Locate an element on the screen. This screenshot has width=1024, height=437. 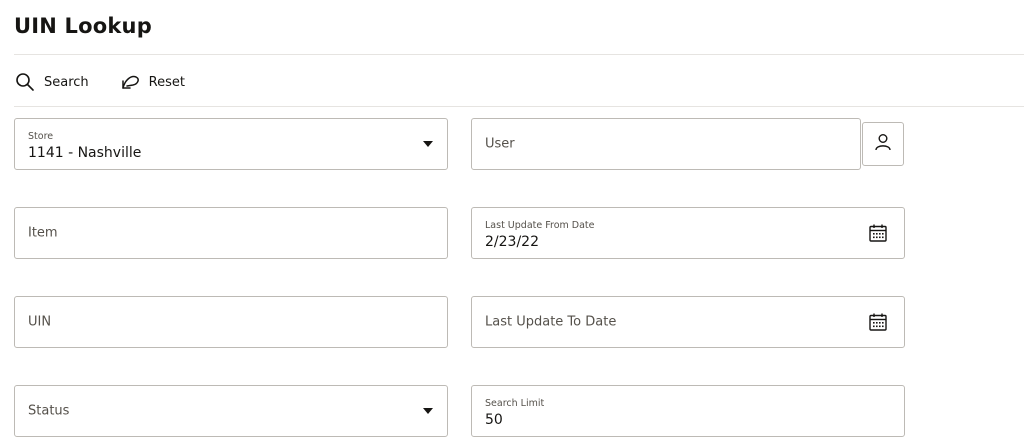
last-update-from-date-field: Last Update From Date 2/23/22 is located at coordinates (688, 233).